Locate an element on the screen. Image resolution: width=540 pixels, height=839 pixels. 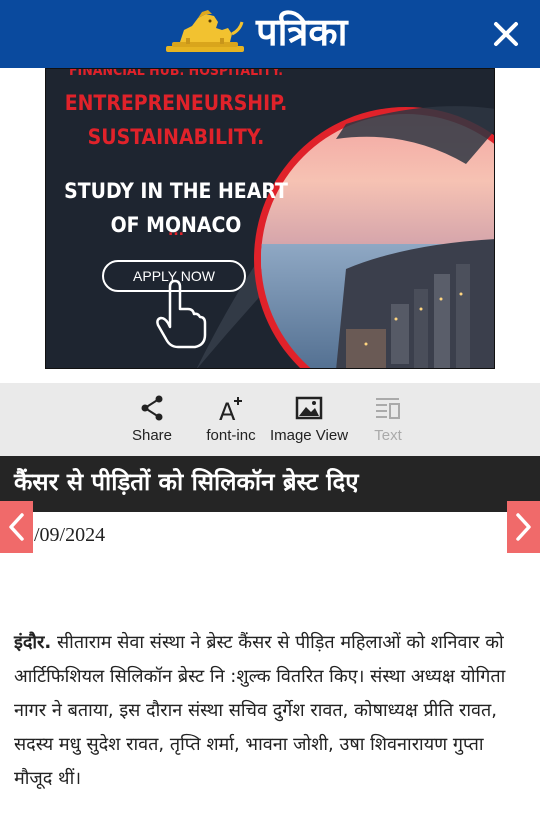
text-view-button: Text is located at coordinates (388, 421).